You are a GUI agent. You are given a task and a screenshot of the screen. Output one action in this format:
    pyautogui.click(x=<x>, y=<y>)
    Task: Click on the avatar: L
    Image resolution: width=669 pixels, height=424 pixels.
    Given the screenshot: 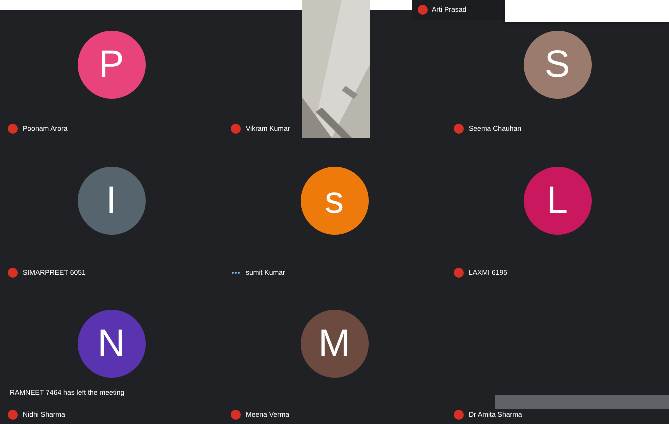 What is the action you would take?
    pyautogui.click(x=558, y=201)
    